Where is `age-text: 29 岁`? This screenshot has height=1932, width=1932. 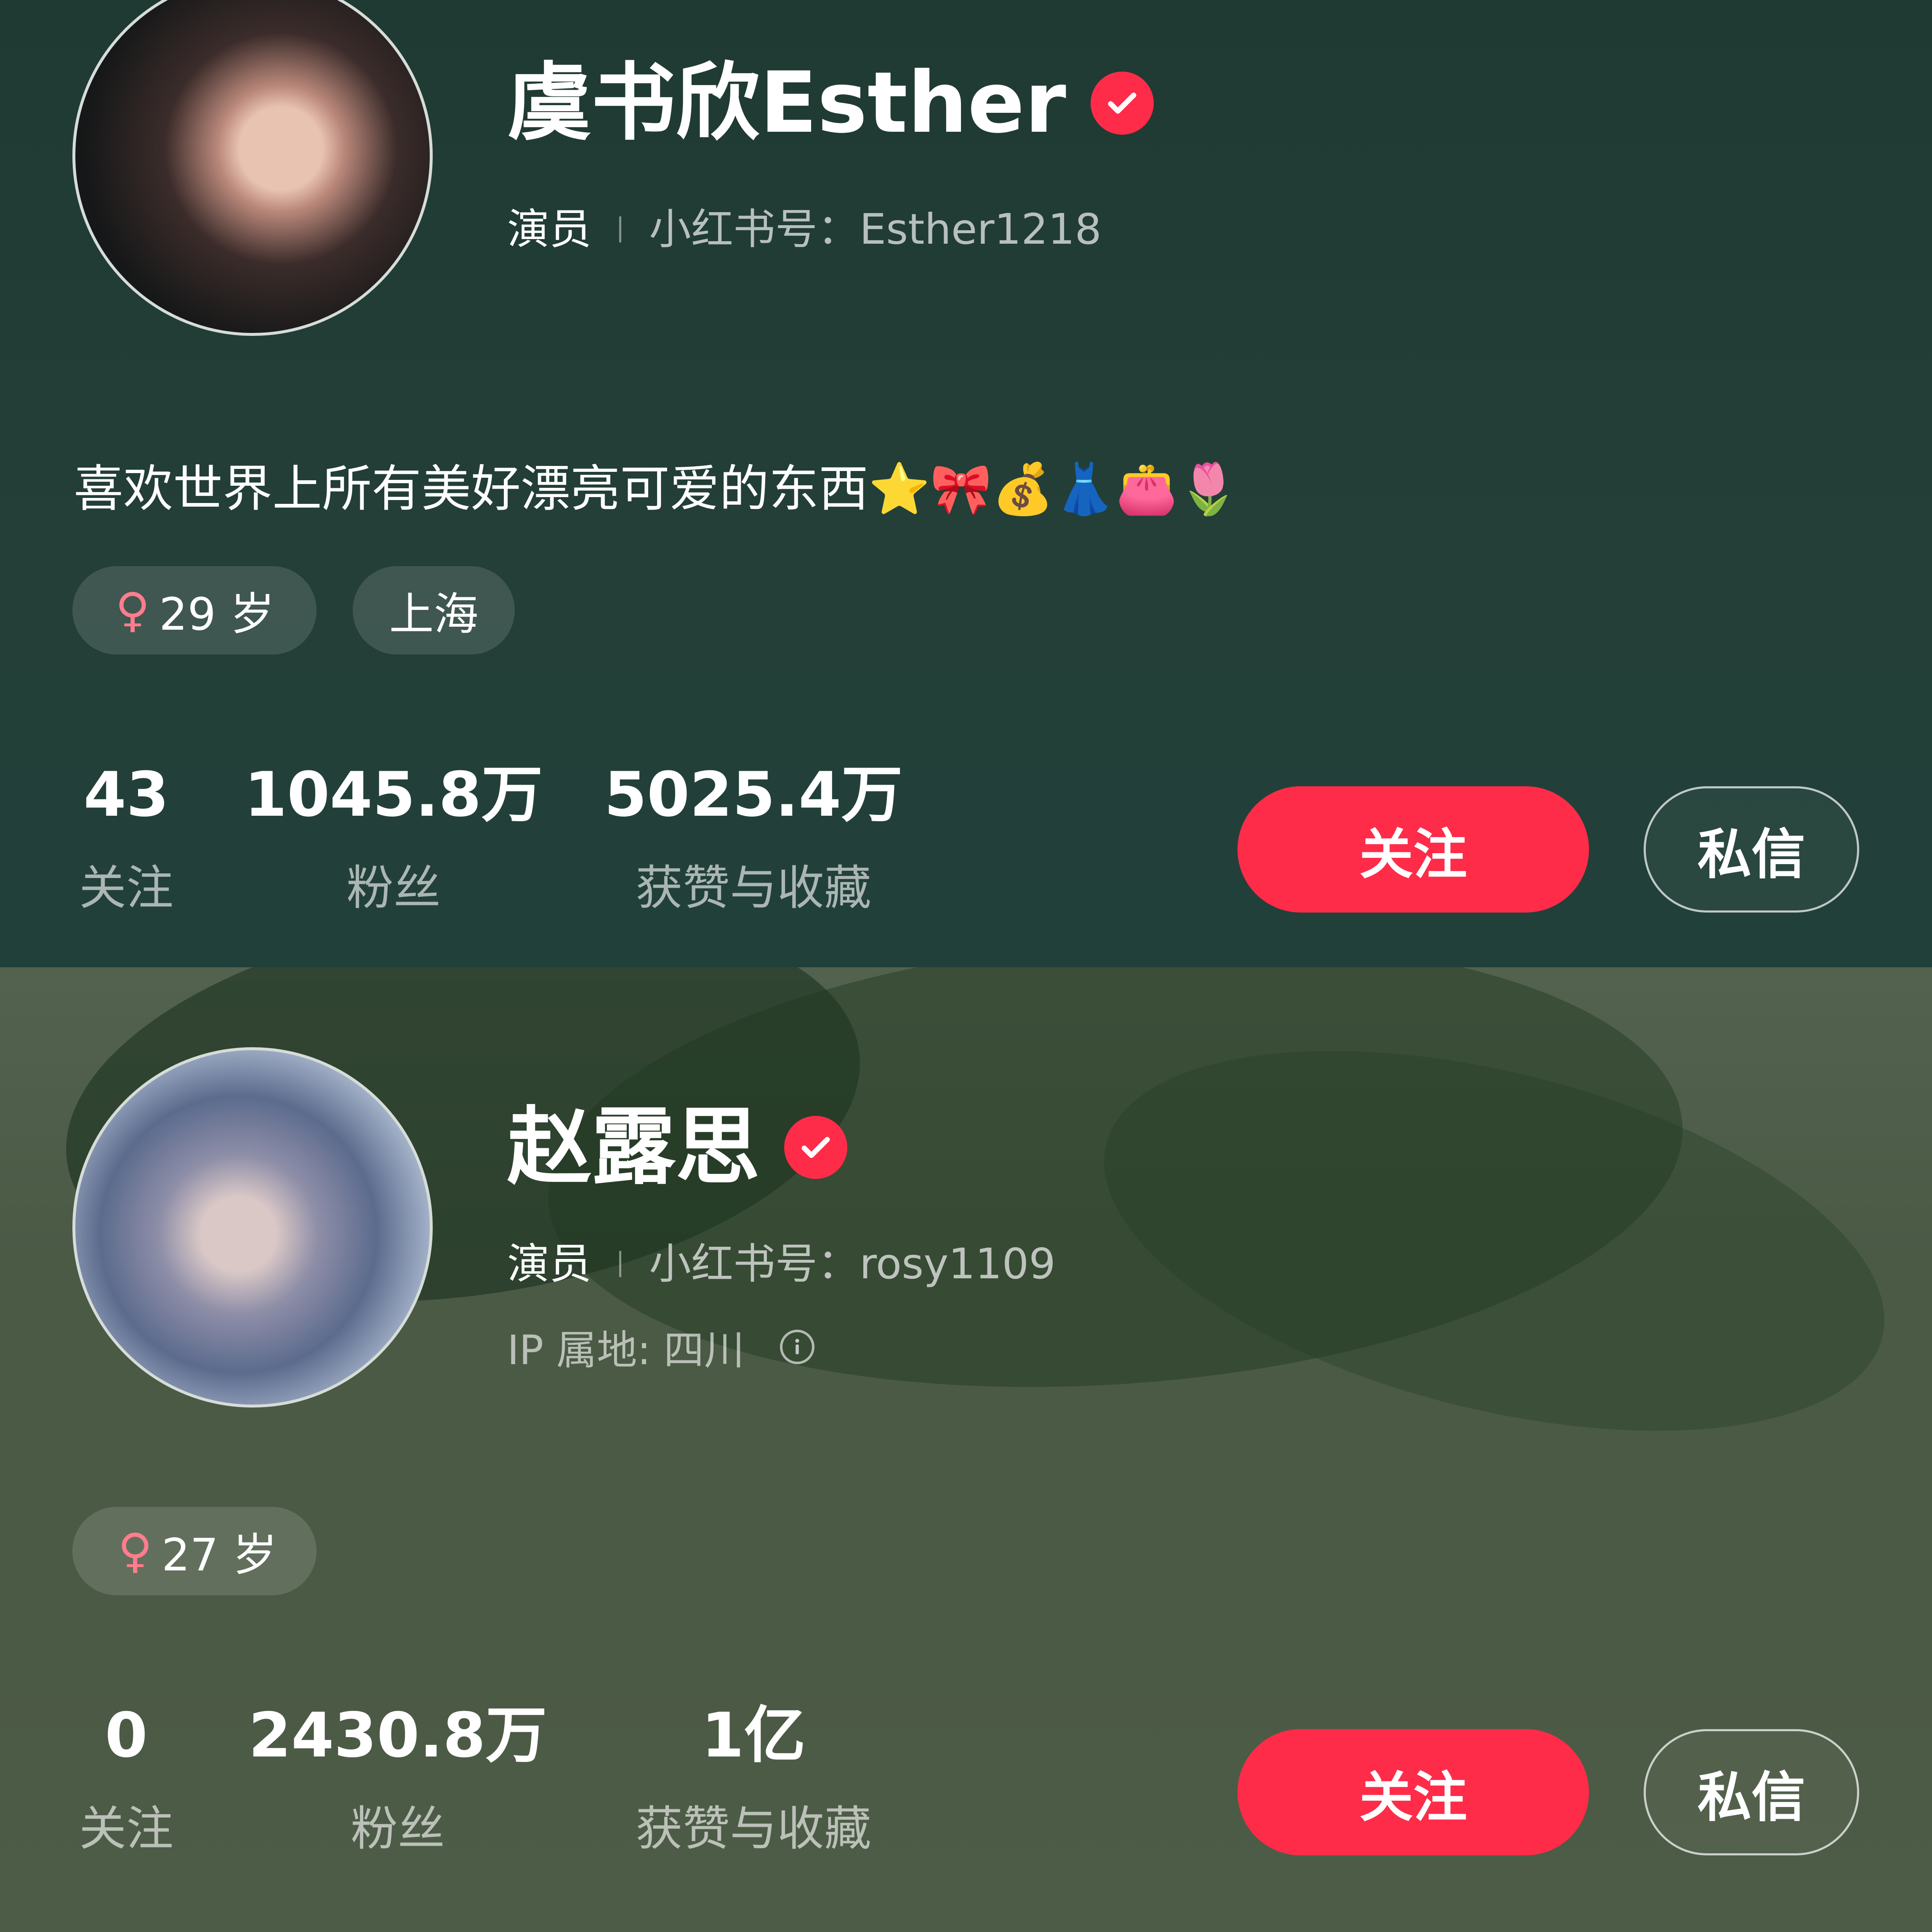 age-text: 29 岁 is located at coordinates (217, 614).